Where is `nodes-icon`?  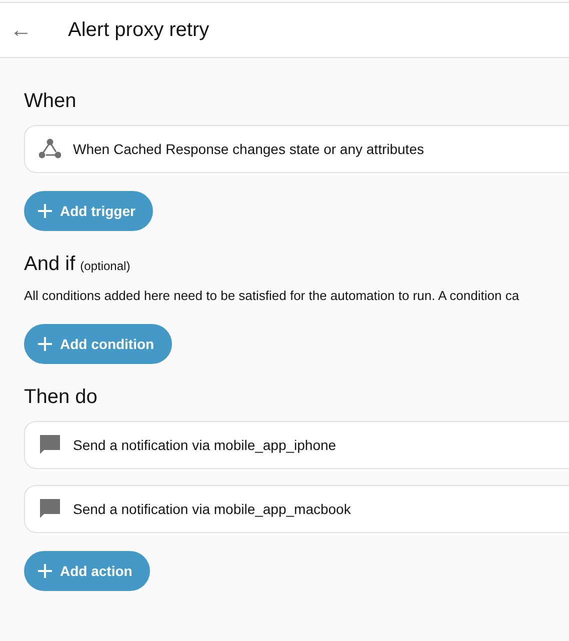 nodes-icon is located at coordinates (50, 149).